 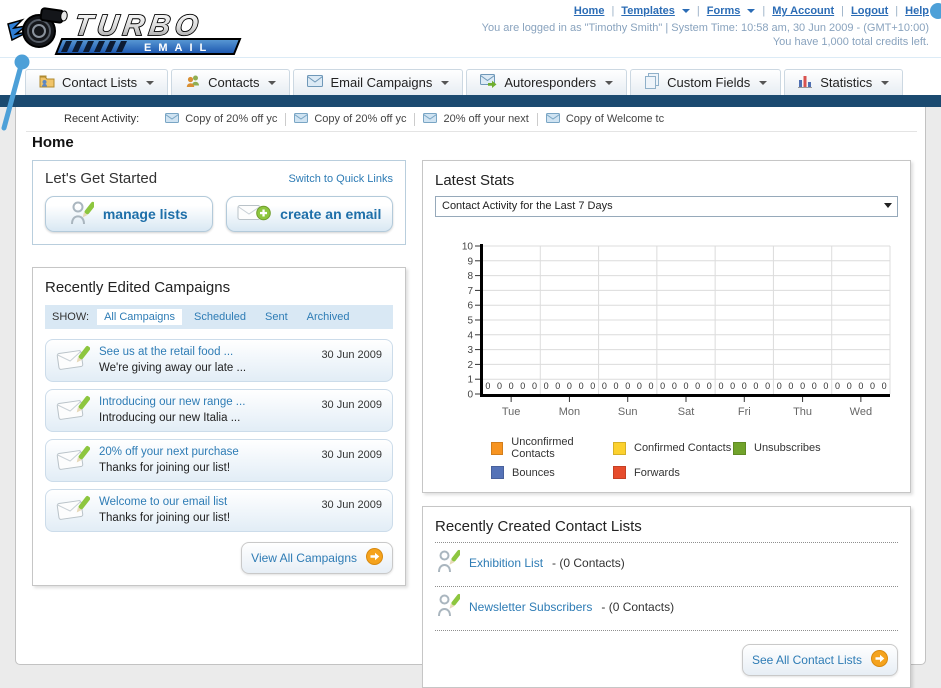 I want to click on manage-lists-button: manage lists, so click(x=129, y=214).